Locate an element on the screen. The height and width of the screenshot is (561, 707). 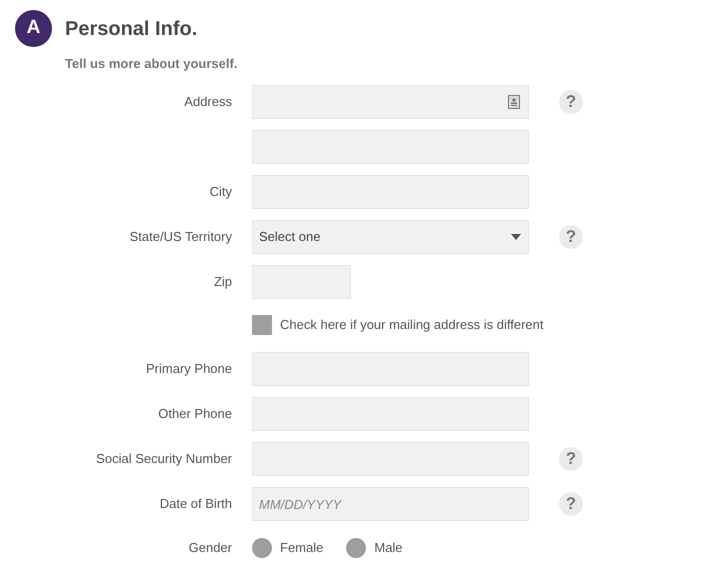
field-label: Address is located at coordinates (208, 102).